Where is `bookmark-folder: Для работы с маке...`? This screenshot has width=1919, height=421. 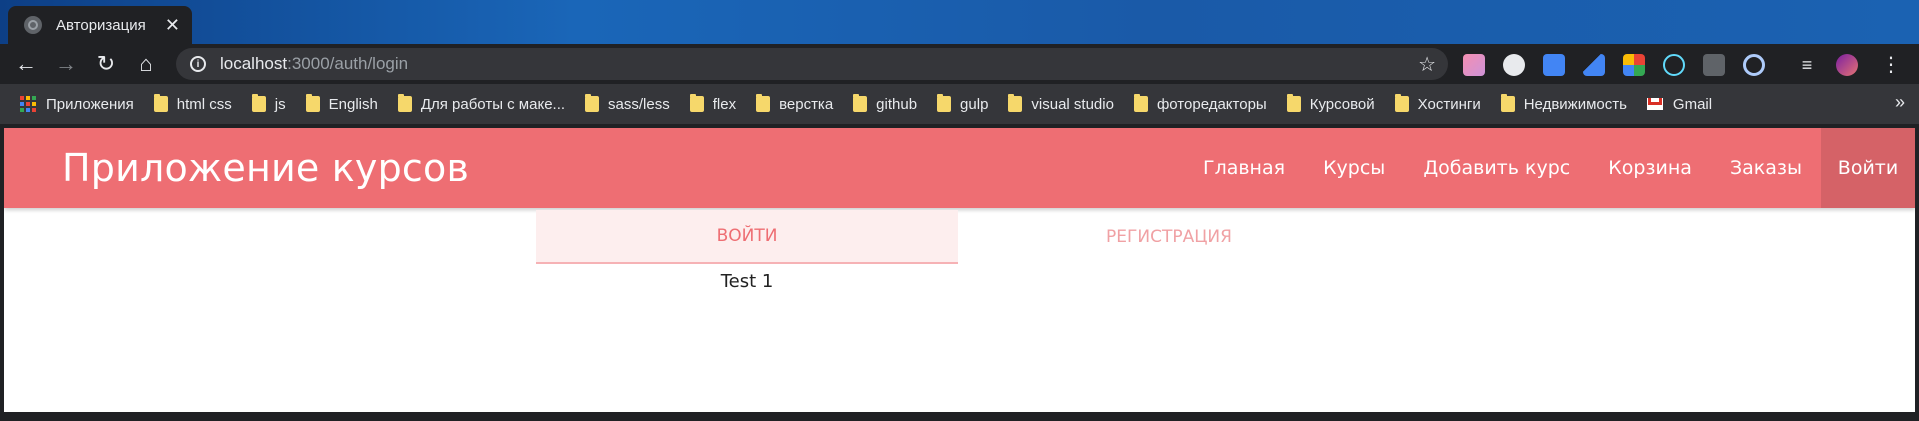
bookmark-folder: Для работы с маке... is located at coordinates (481, 103).